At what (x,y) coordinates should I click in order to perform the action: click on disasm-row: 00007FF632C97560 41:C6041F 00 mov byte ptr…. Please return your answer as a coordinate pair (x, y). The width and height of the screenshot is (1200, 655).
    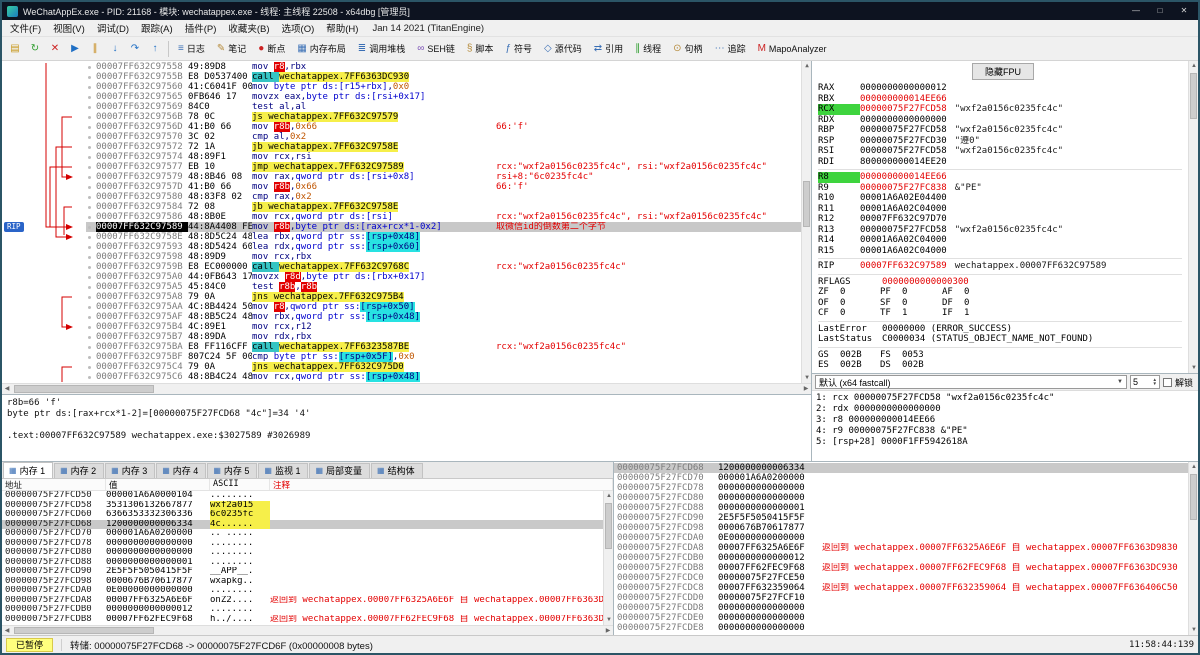
    Looking at the image, I should click on (443, 87).